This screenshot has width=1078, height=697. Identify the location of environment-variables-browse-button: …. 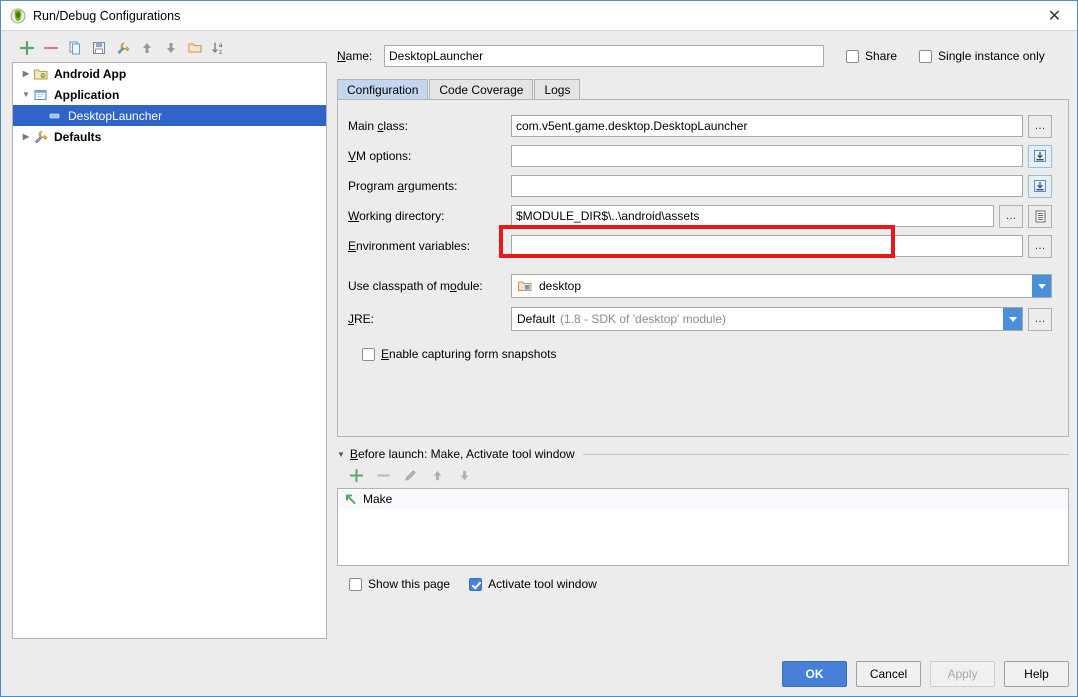
(1040, 246).